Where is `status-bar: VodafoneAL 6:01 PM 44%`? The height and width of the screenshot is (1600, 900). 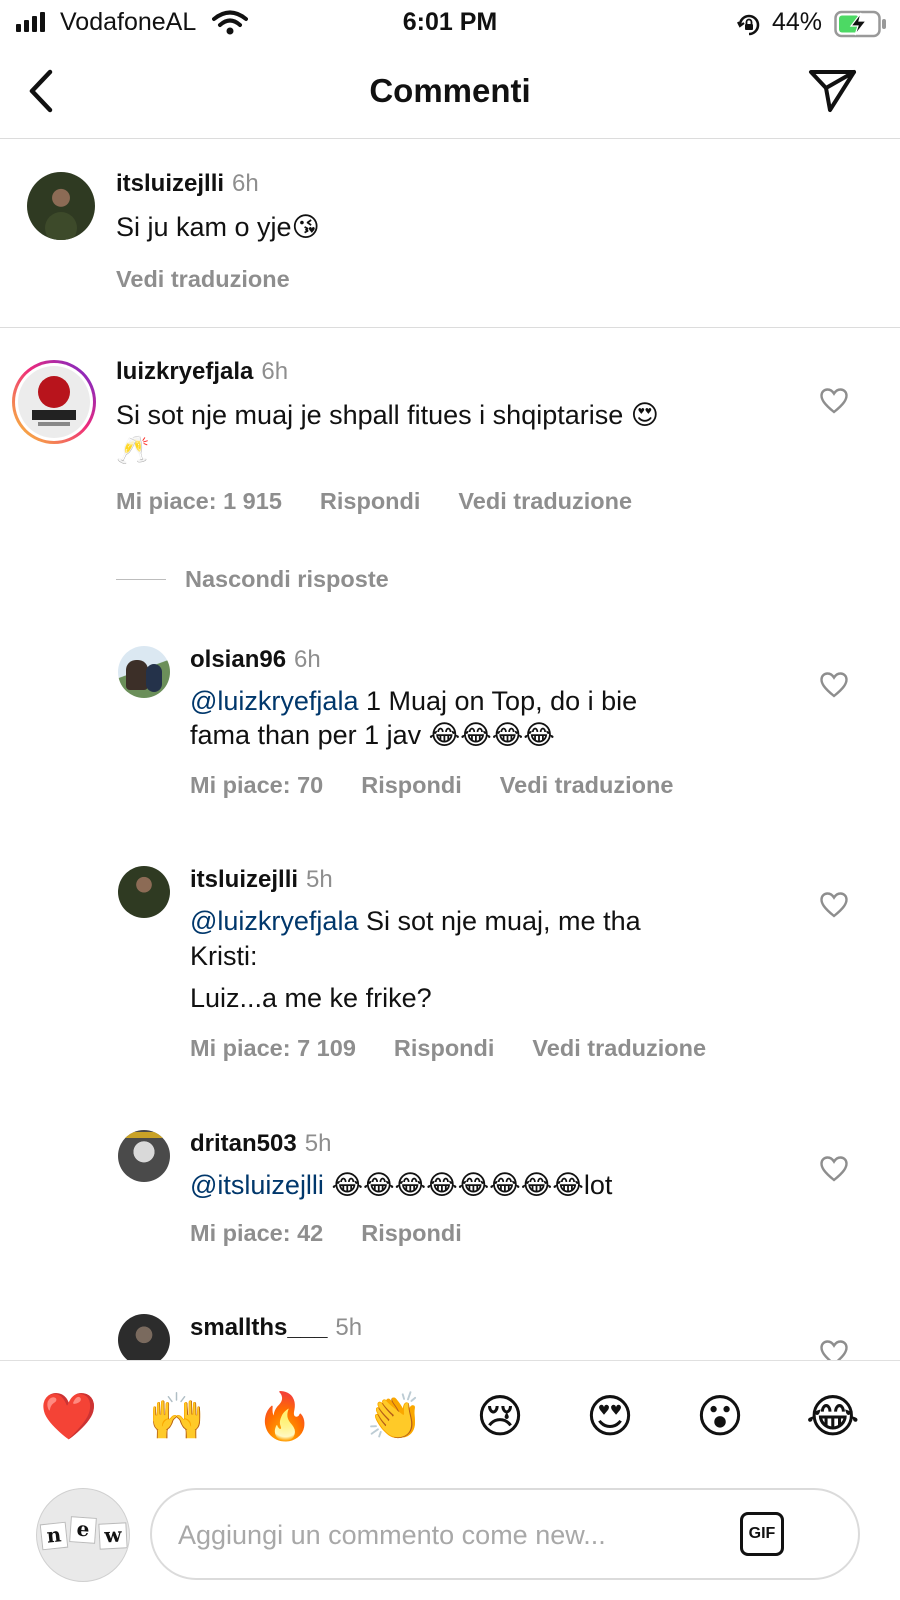
status-bar: VodafoneAL 6:01 PM 44% is located at coordinates (450, 22).